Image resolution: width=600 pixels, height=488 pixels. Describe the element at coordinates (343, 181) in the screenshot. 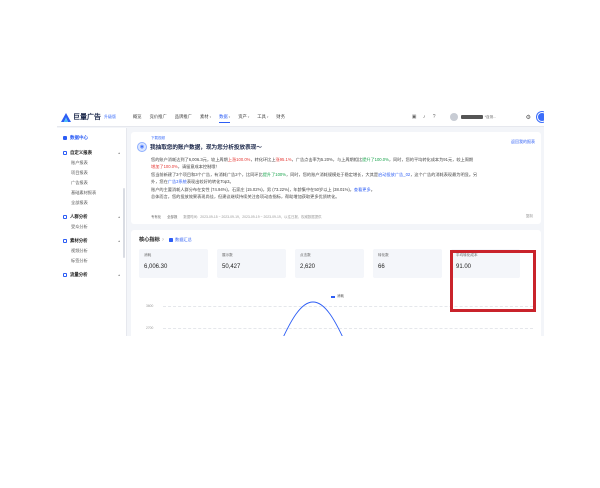

I see `ai-insight-line: 外，您在广告3系统表现出较好的转化Top3。` at that location.